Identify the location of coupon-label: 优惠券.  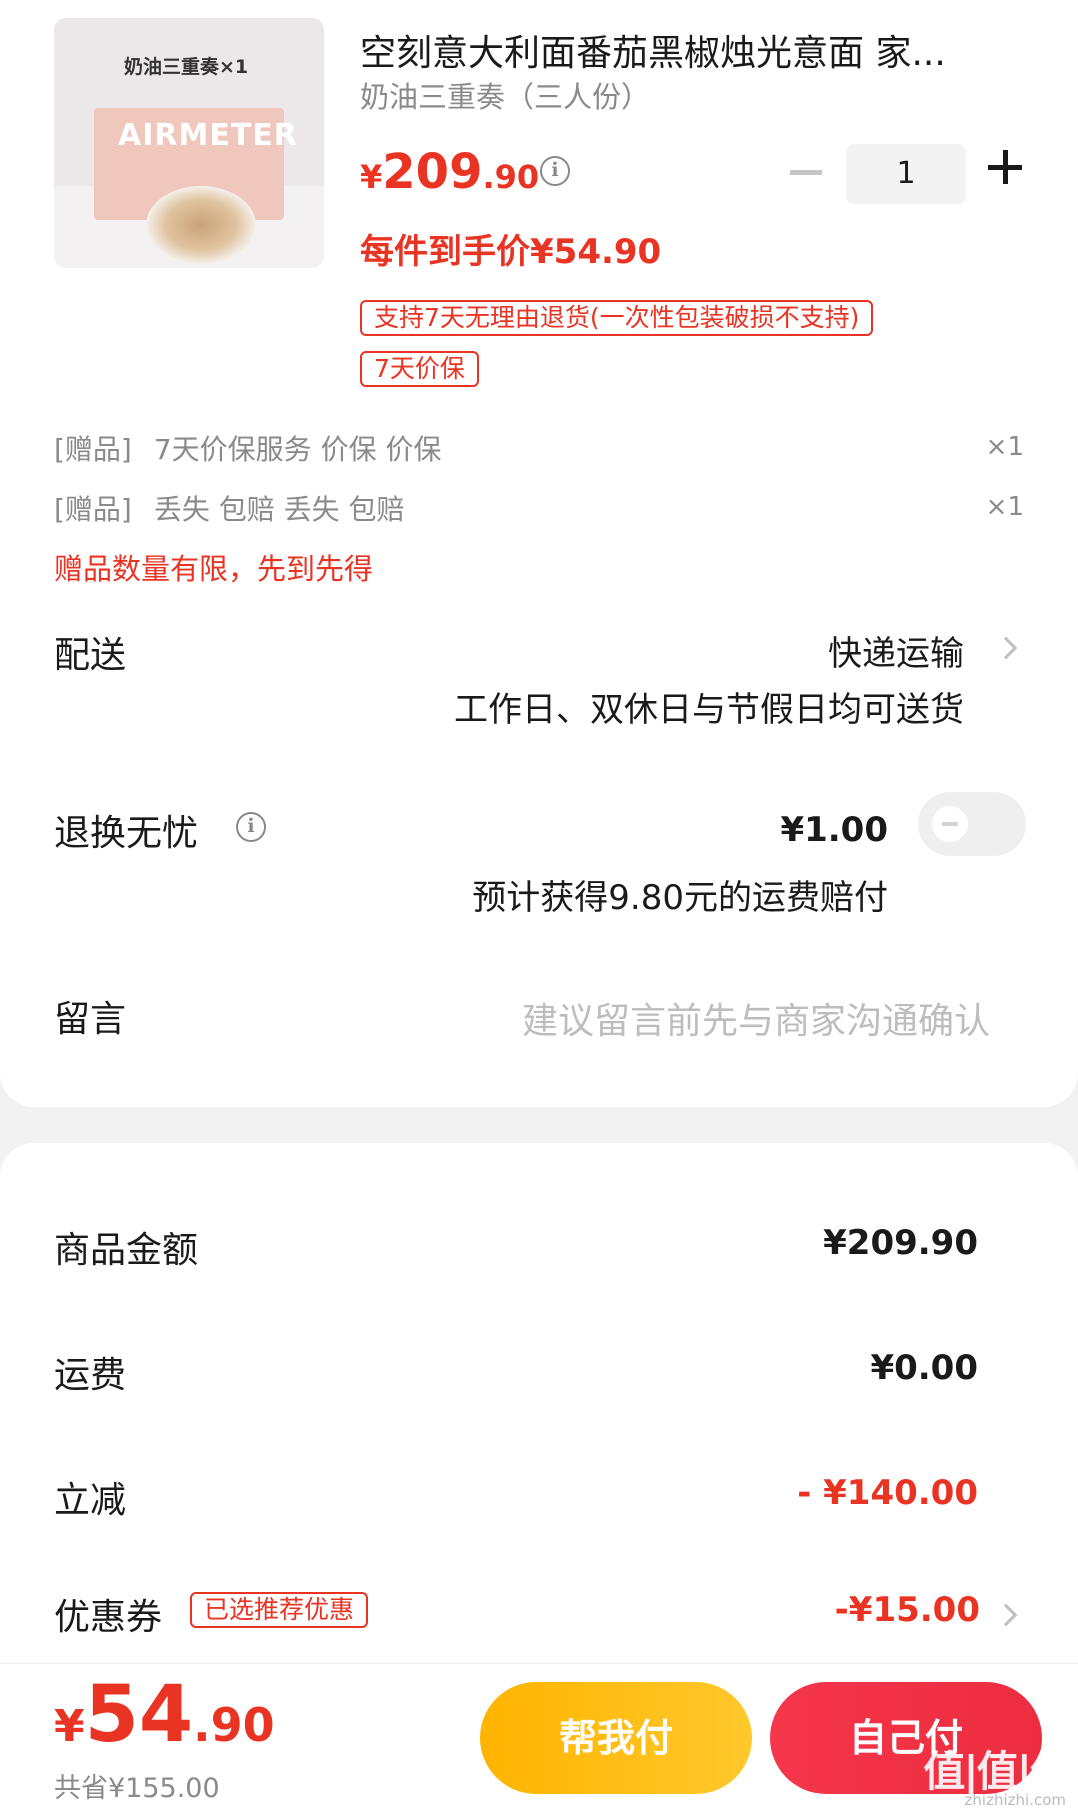
(108, 1617).